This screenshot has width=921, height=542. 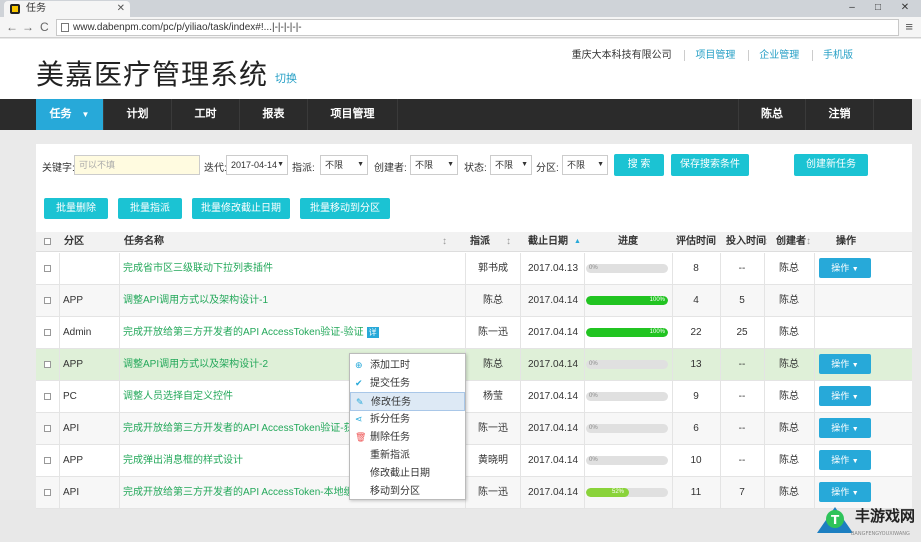 What do you see at coordinates (779, 55) in the screenshot?
I see `link-enterprise-manage: 企业管理` at bounding box center [779, 55].